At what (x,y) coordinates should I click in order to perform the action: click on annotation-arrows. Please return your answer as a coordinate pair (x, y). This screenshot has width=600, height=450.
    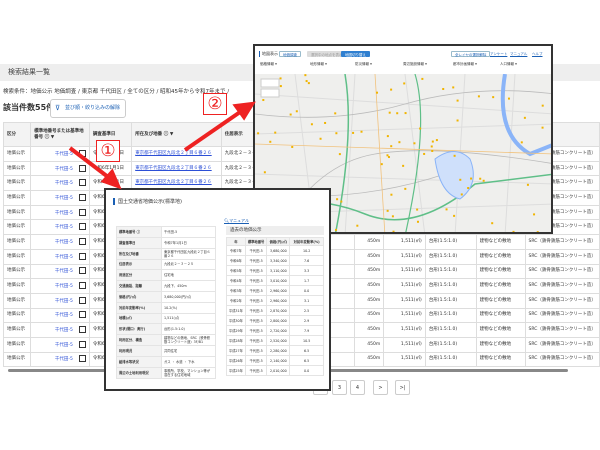
    Looking at the image, I should click on (162, 145).